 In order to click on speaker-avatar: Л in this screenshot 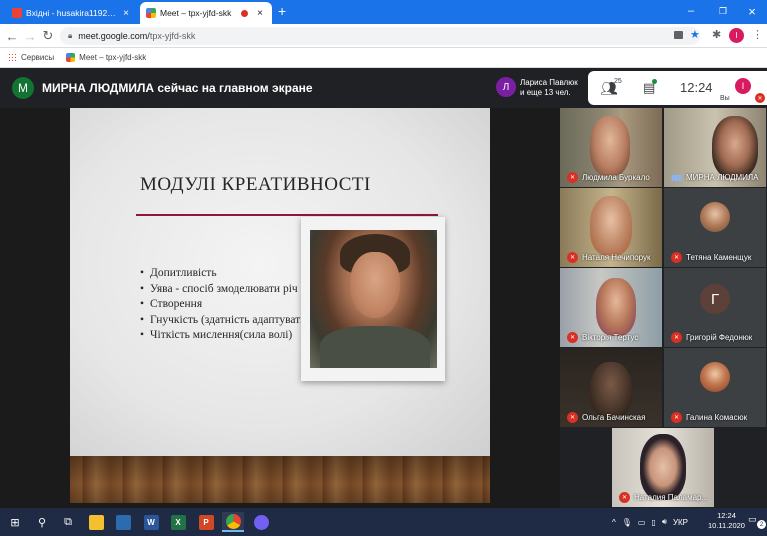, I will do `click(506, 87)`.